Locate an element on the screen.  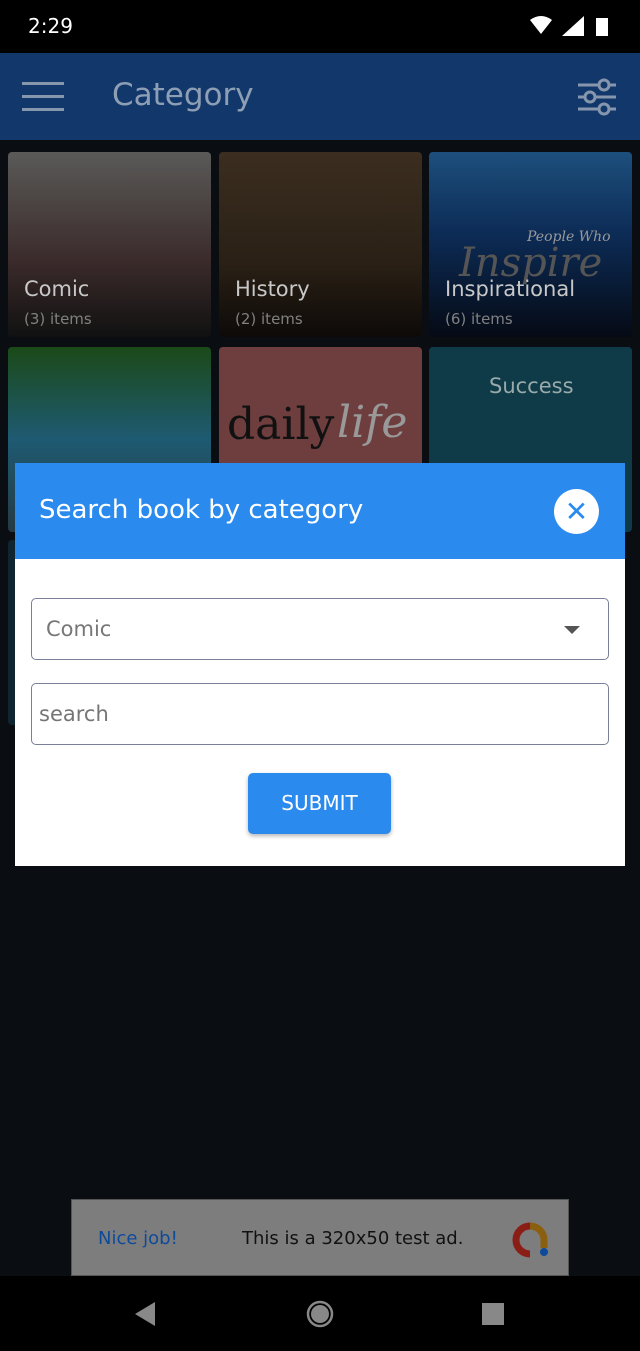
ad-banner: Nice job! This is a 320x50 test ad. is located at coordinates (320, 1237).